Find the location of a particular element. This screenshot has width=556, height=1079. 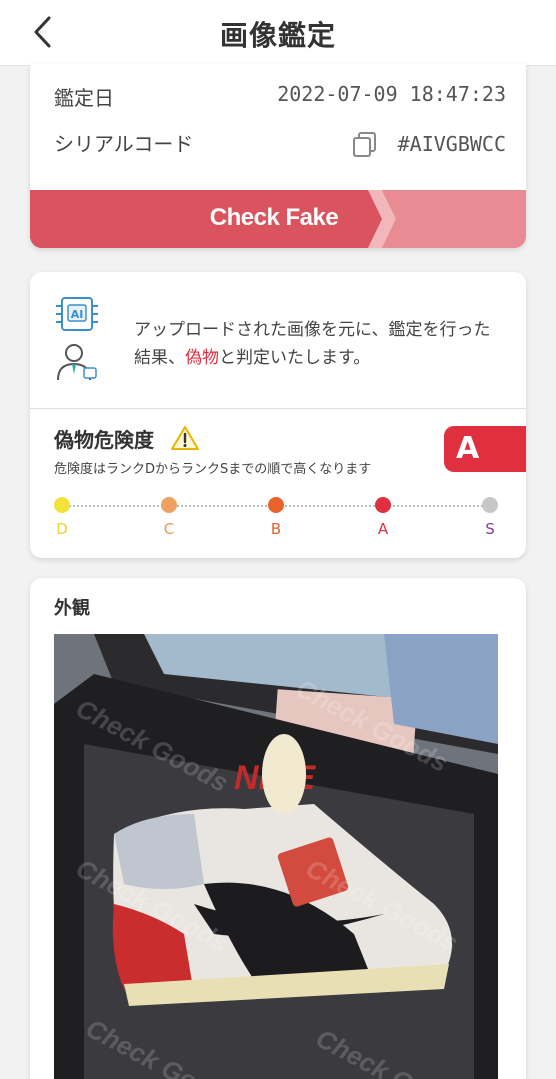

risk-dot-a is located at coordinates (383, 505).